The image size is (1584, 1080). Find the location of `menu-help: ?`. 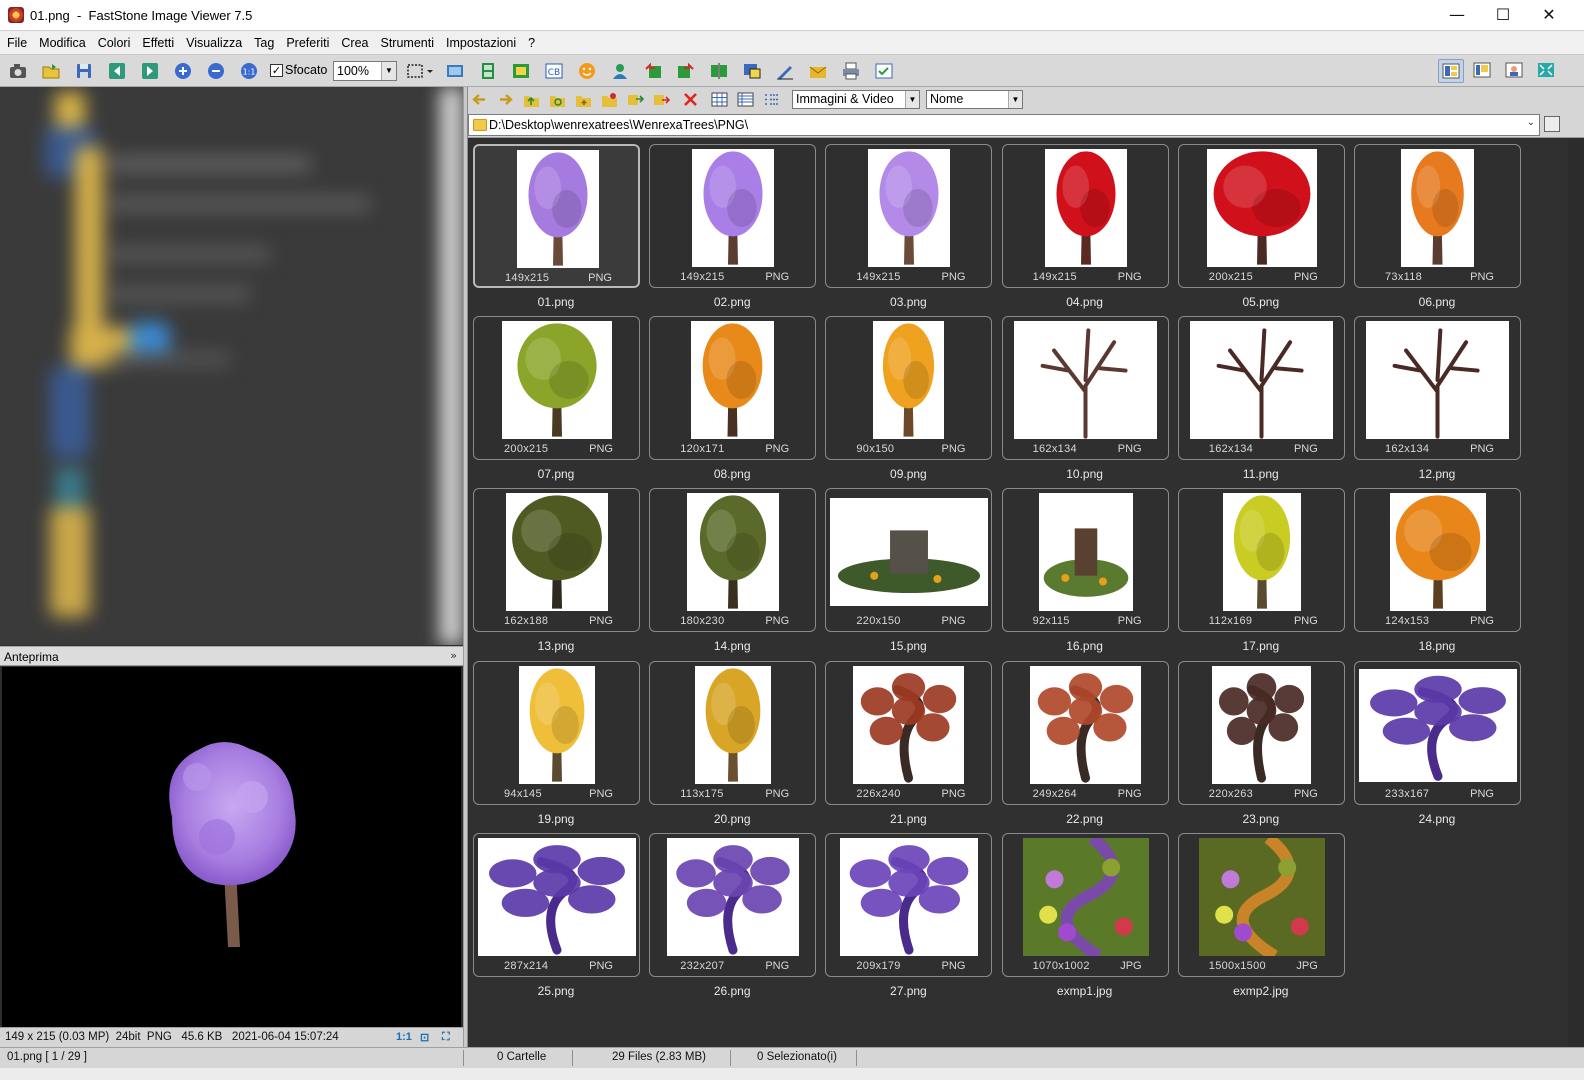

menu-help: ? is located at coordinates (531, 43).